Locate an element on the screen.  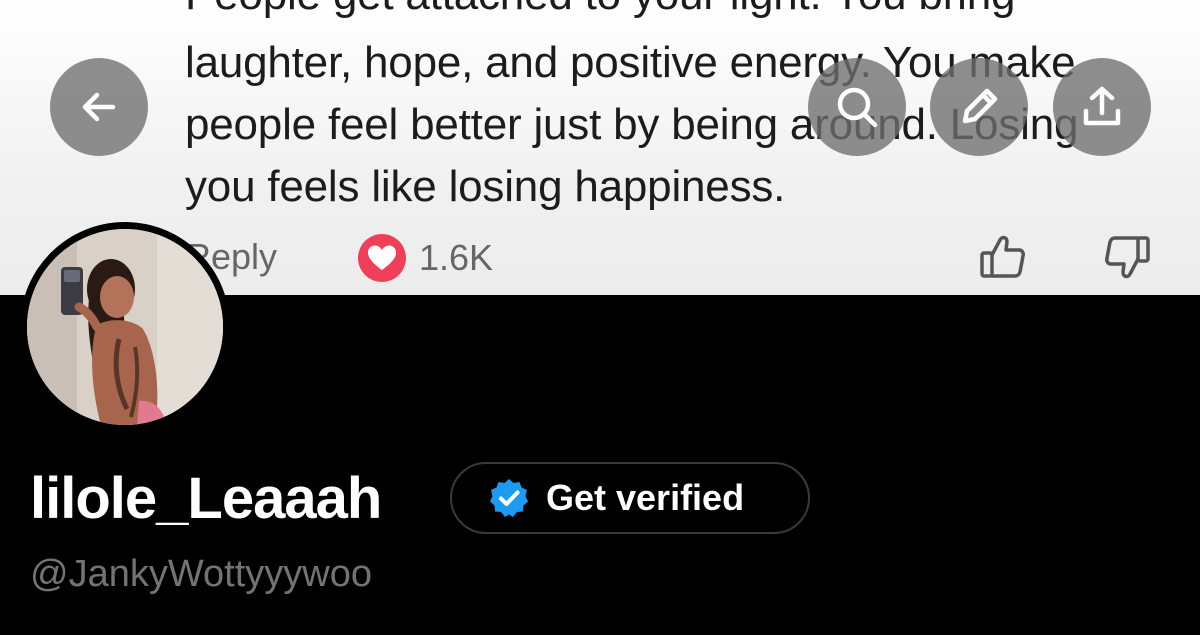
display-name: lilole_Leaaah is located at coordinates (206, 498).